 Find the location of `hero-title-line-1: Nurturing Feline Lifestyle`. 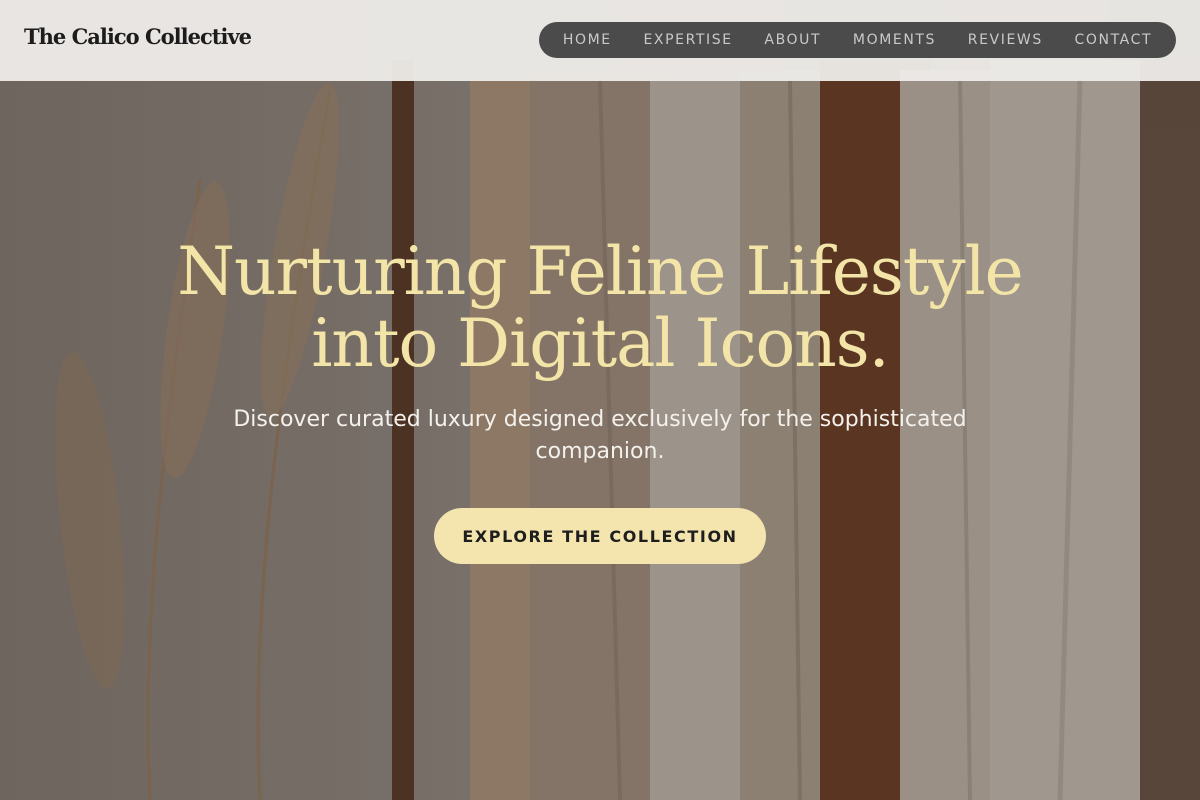

hero-title-line-1: Nurturing Feline Lifestyle is located at coordinates (600, 271).